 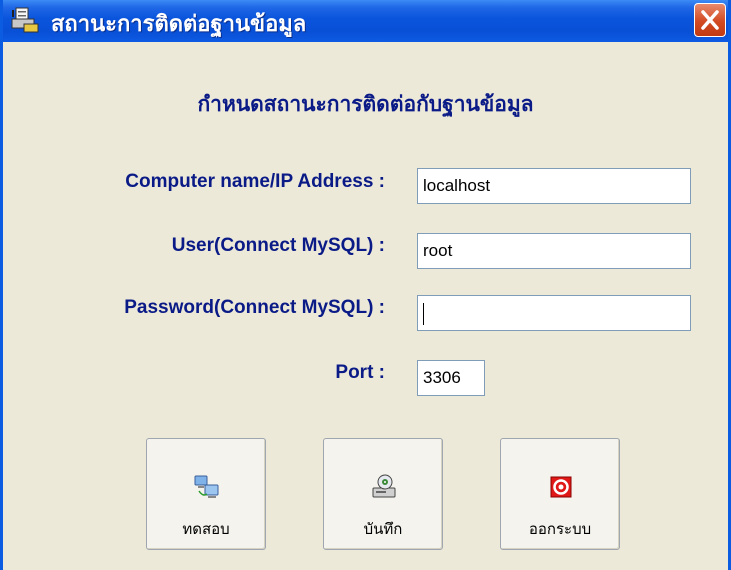 I want to click on exit-button: ออกระบบ, so click(x=560, y=494).